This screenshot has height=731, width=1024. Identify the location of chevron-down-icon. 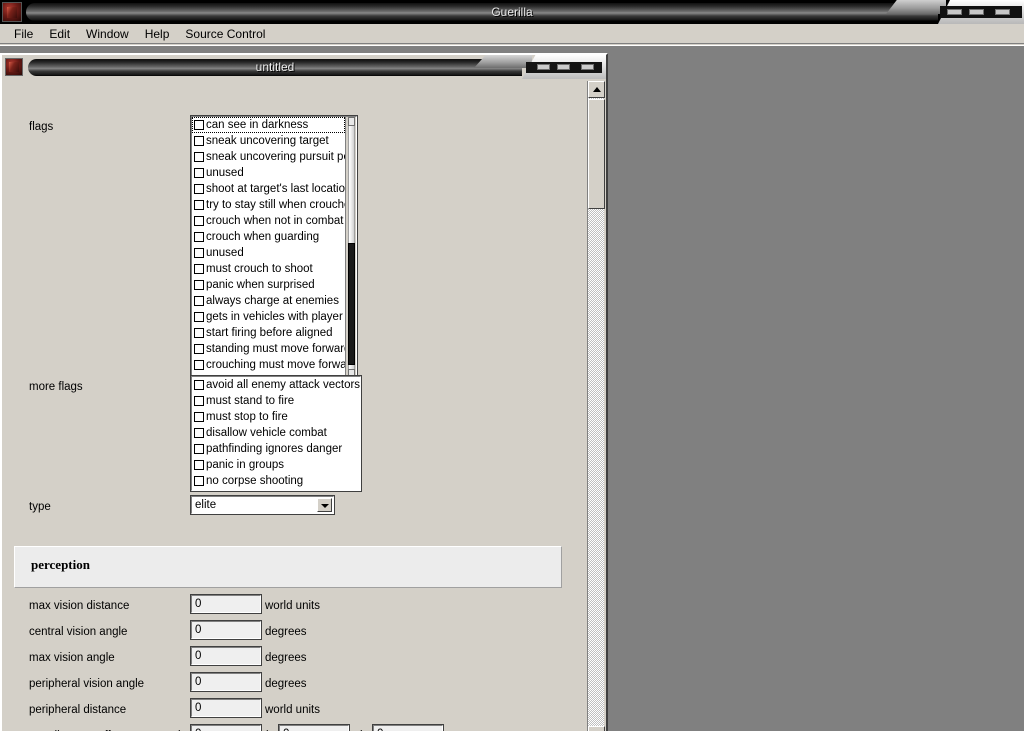
(324, 505).